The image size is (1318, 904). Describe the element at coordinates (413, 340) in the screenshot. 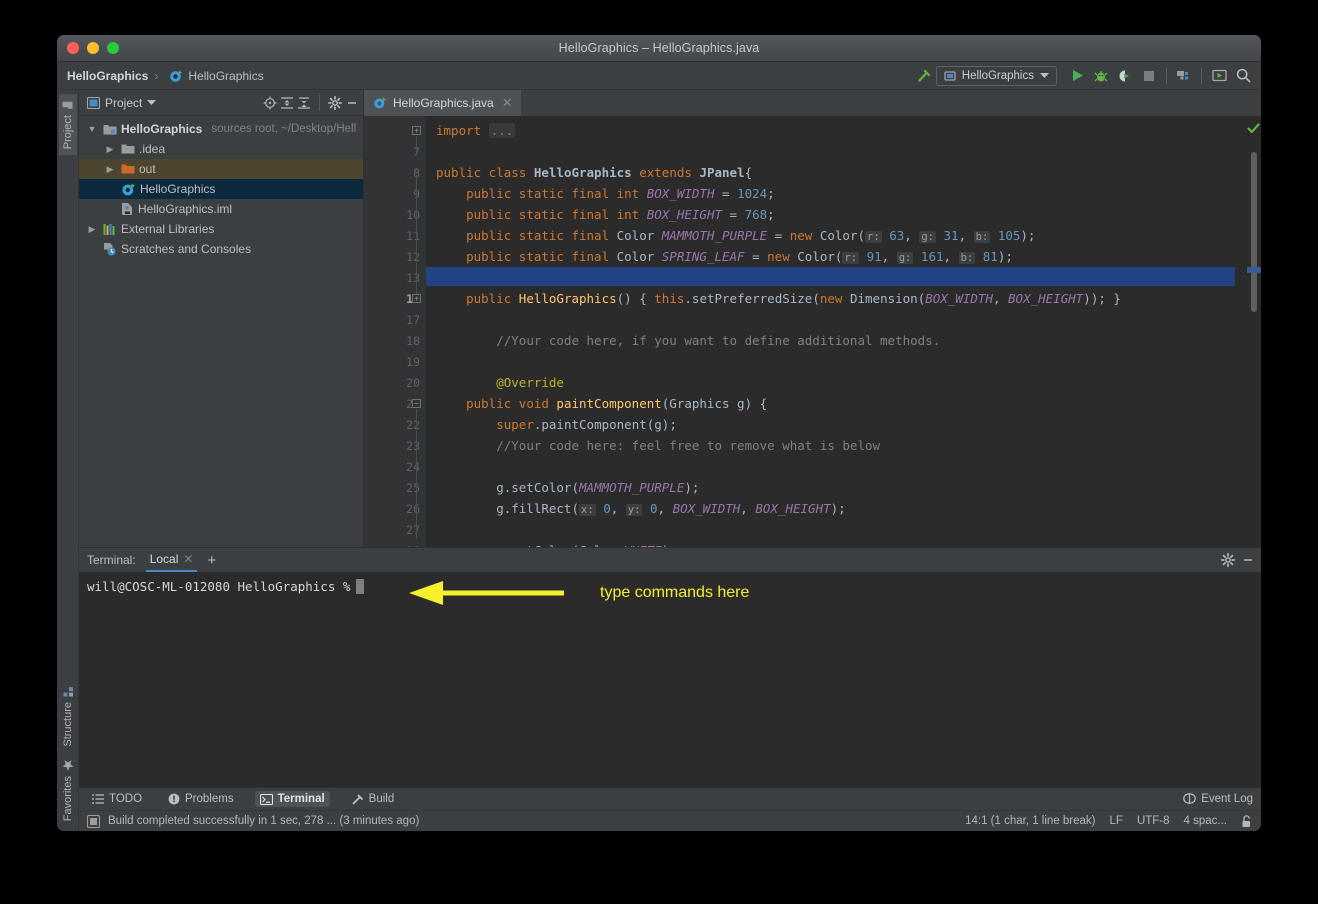

I see `gutter-line: 18` at that location.